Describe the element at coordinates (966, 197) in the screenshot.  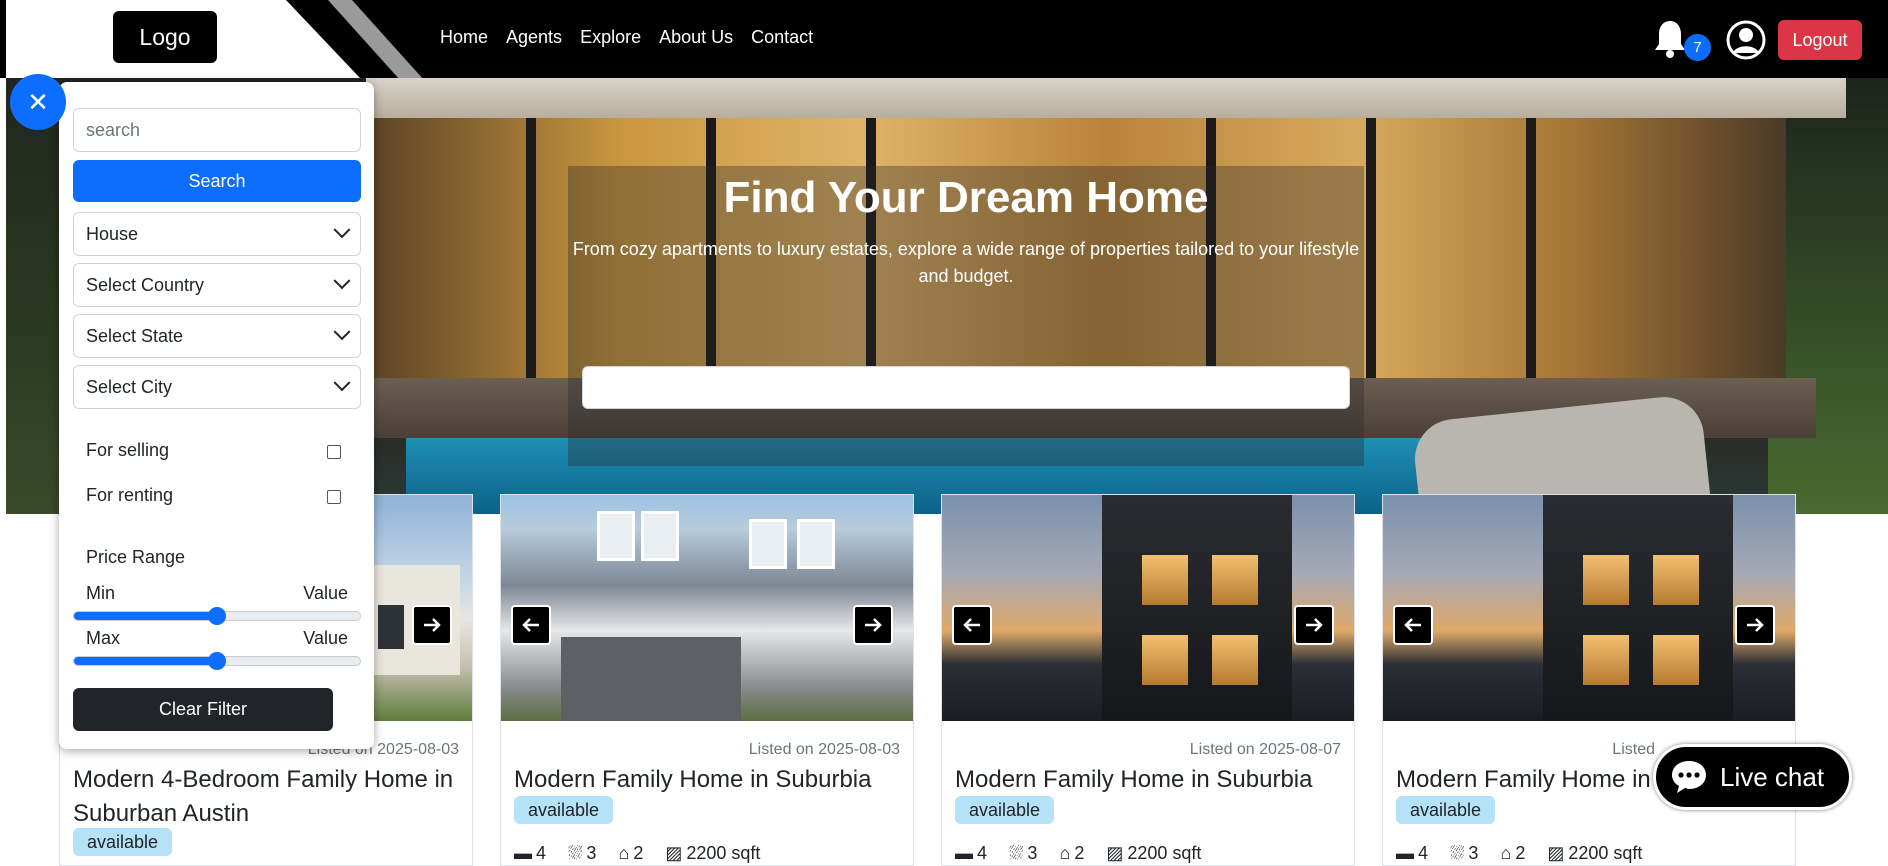
I see `hero-title: Find Your Dream Home` at that location.